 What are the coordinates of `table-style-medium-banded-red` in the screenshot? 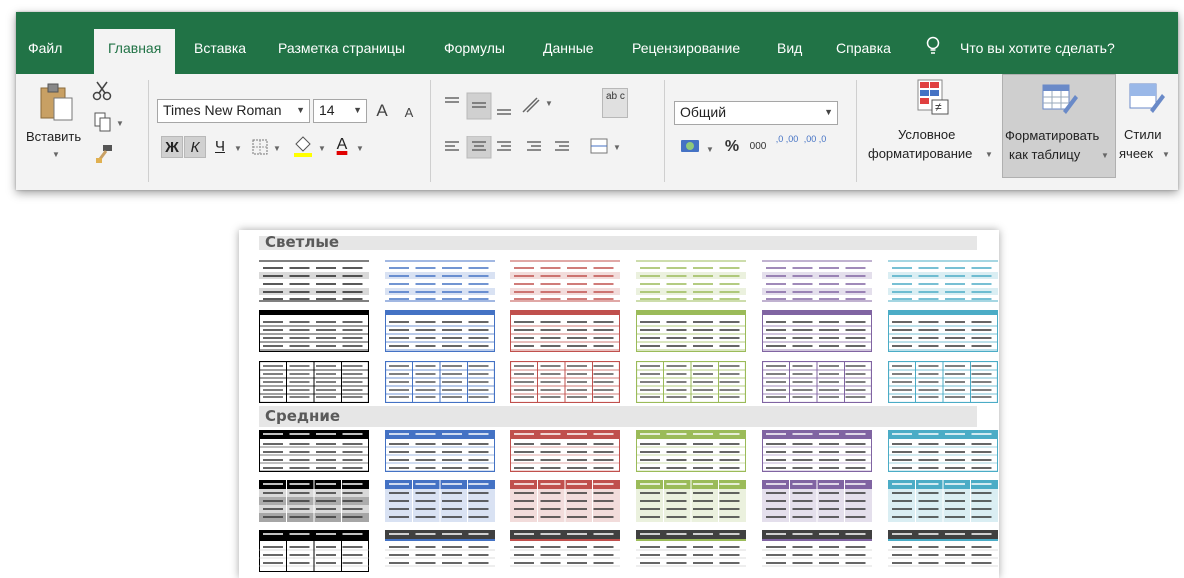 It's located at (565, 501).